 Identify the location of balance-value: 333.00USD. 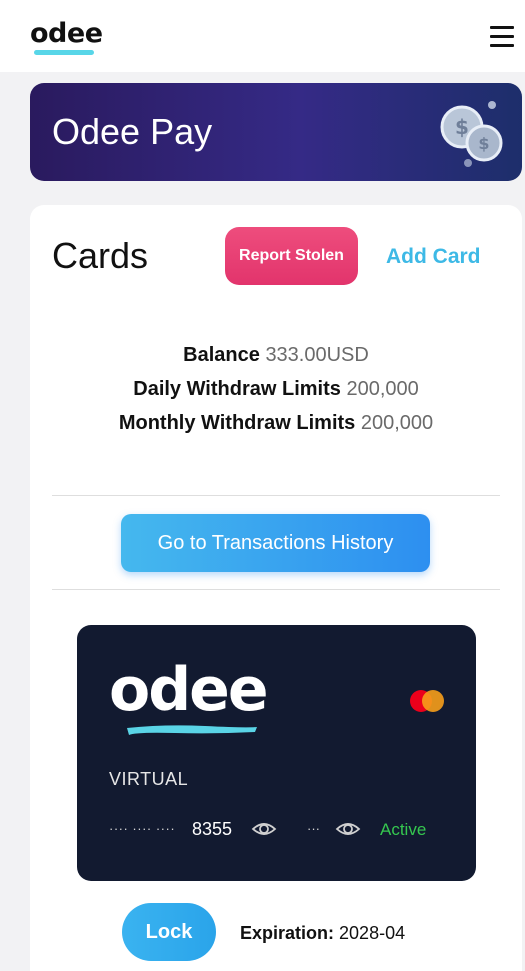
(317, 355).